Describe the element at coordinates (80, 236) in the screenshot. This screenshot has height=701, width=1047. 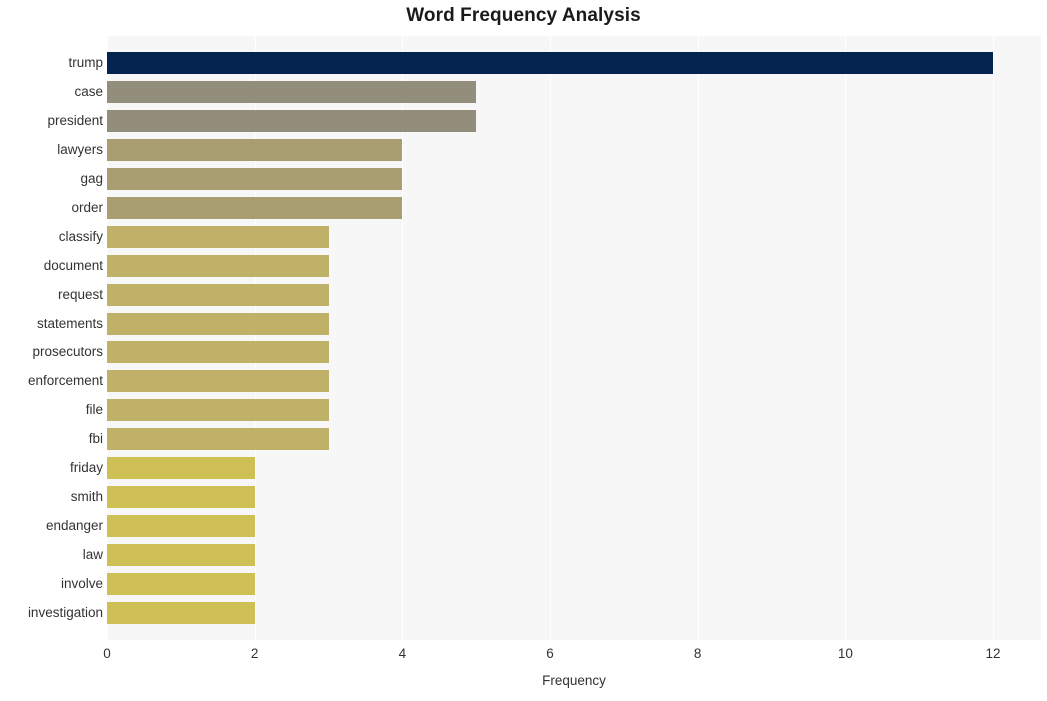
I see `y-tick-label-classify: classify` at that location.